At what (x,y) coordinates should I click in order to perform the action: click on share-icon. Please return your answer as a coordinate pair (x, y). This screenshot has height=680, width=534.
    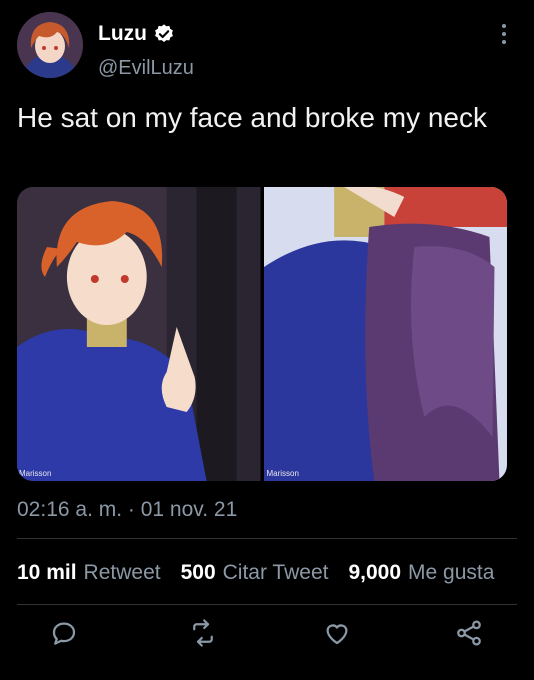
    Looking at the image, I should click on (469, 633).